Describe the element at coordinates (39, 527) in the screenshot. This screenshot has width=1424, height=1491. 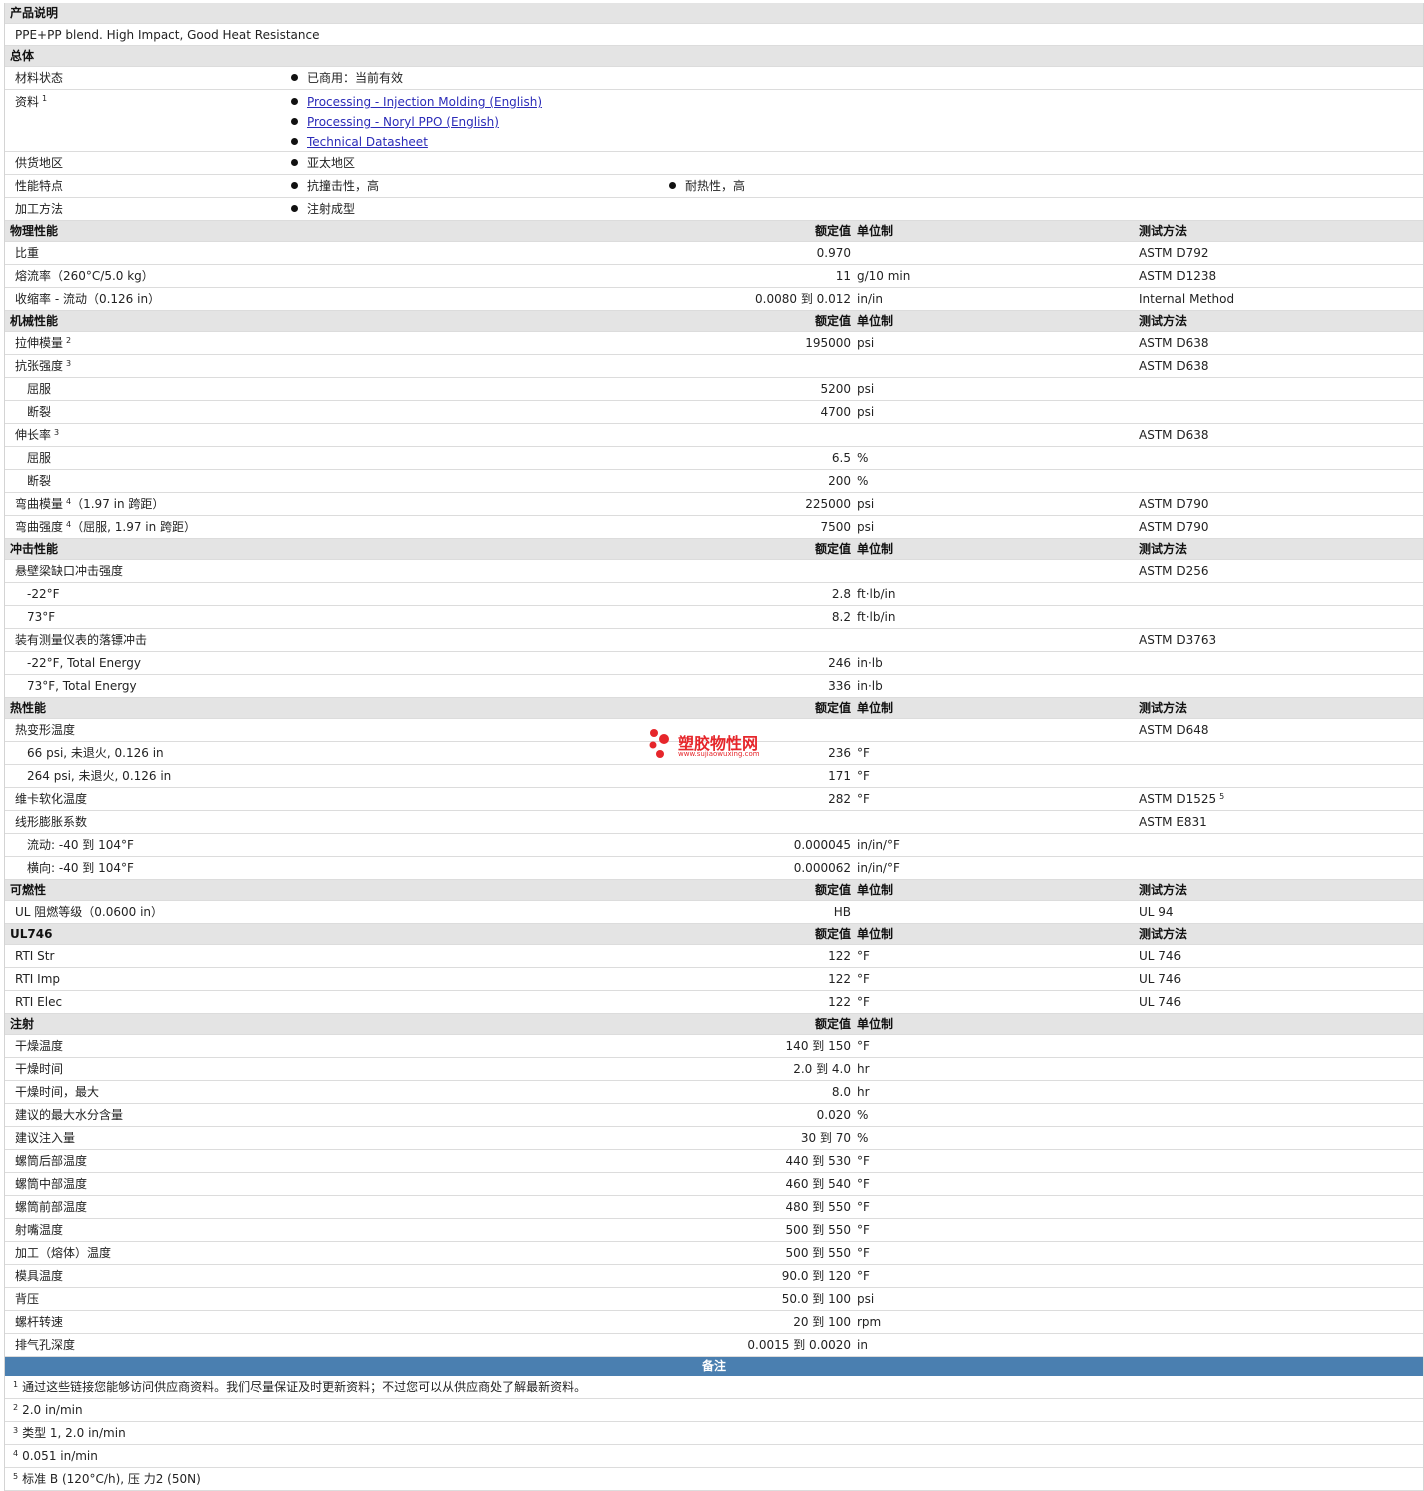
I see `property-label-text: 弯曲强度` at that location.